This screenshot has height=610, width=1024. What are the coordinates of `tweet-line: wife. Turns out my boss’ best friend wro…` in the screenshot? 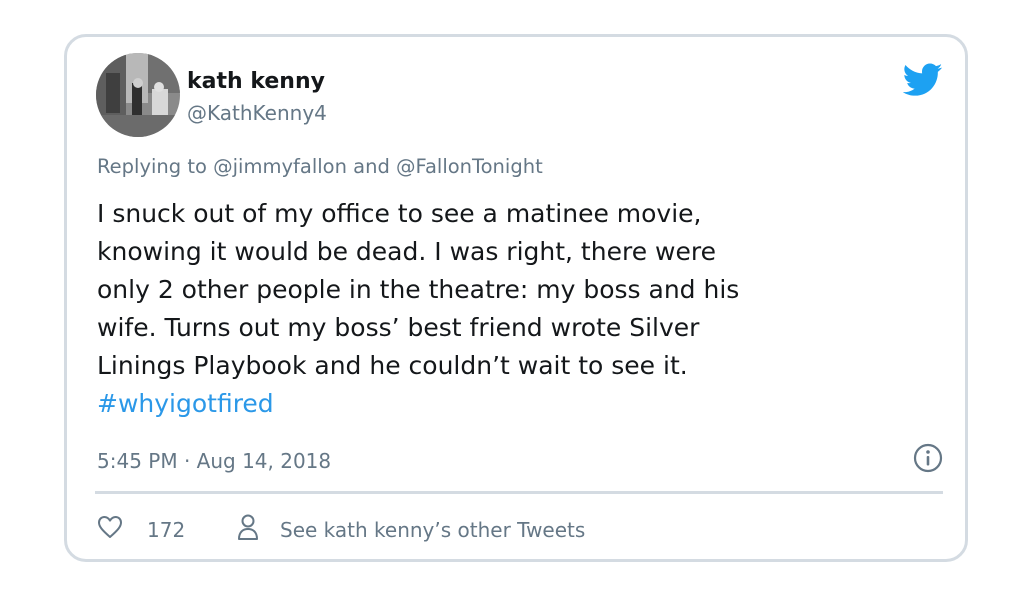 It's located at (398, 327).